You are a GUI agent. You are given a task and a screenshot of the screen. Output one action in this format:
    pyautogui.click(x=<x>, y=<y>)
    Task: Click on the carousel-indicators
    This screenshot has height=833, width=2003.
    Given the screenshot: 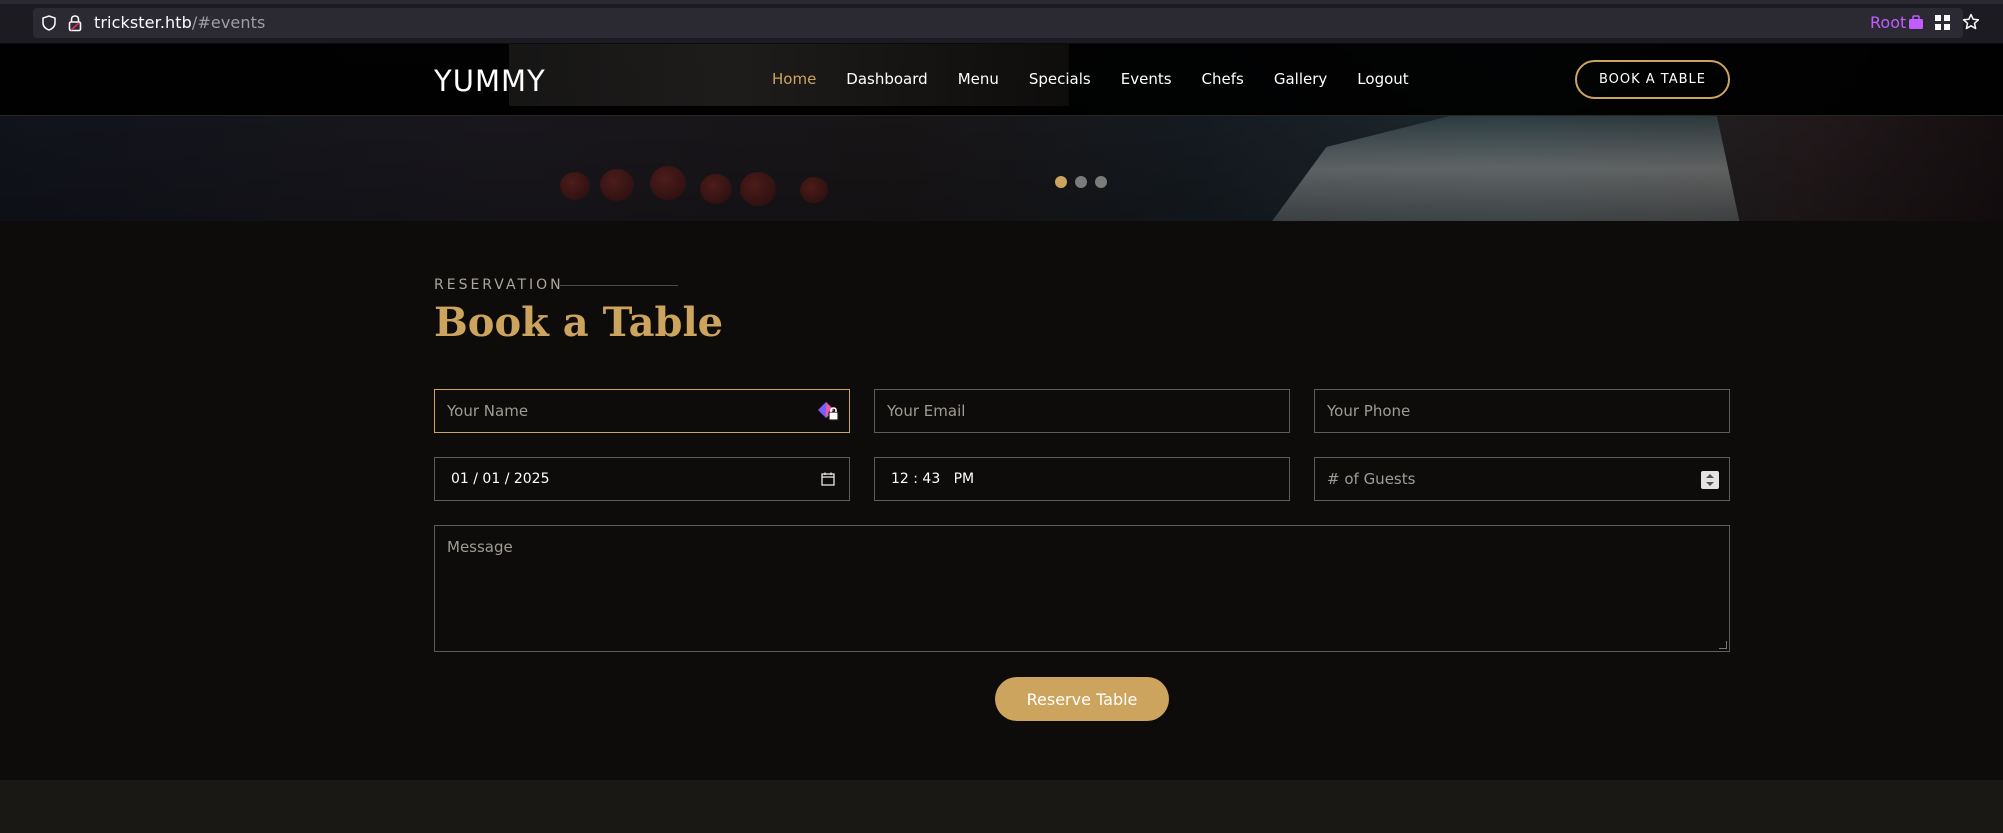 What is the action you would take?
    pyautogui.click(x=1085, y=184)
    